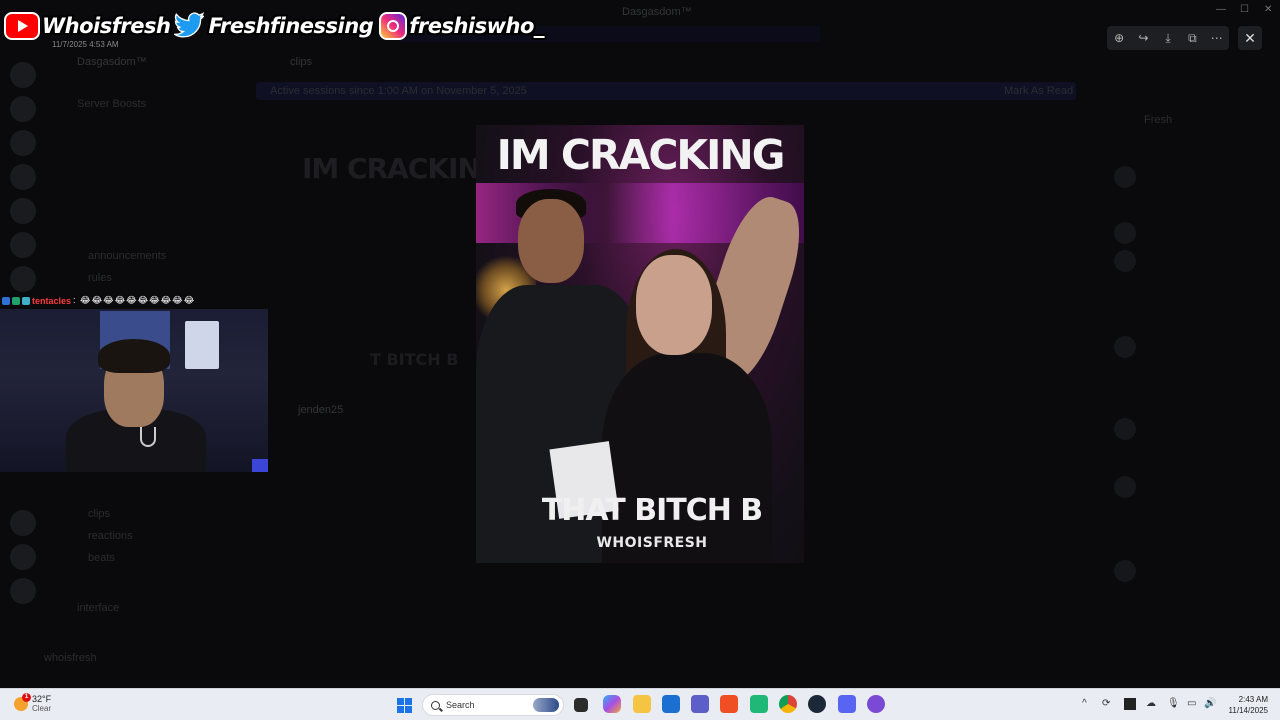  Describe the element at coordinates (435, 705) in the screenshot. I see `search-icon` at that location.